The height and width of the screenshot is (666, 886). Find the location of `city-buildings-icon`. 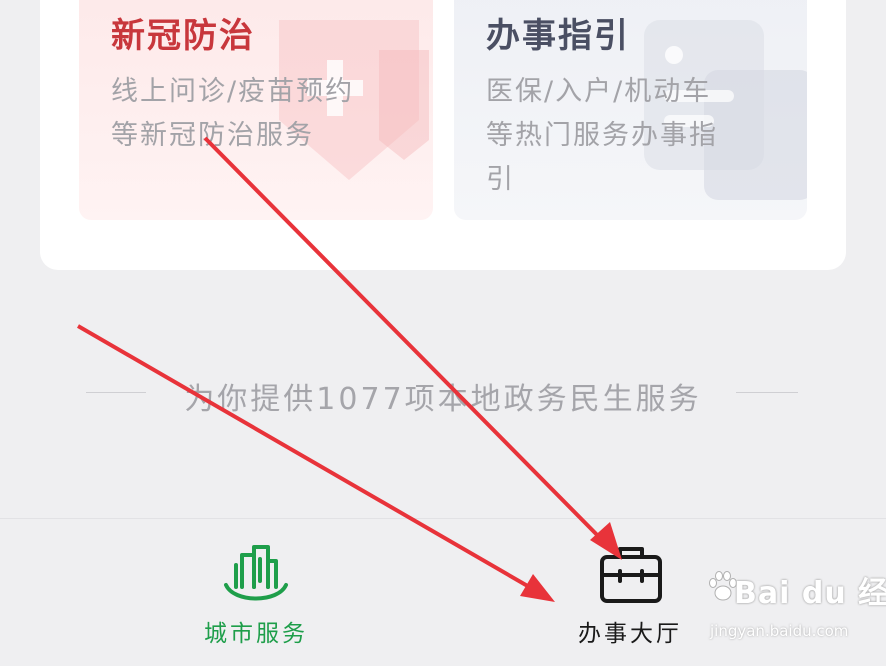

city-buildings-icon is located at coordinates (256, 573).